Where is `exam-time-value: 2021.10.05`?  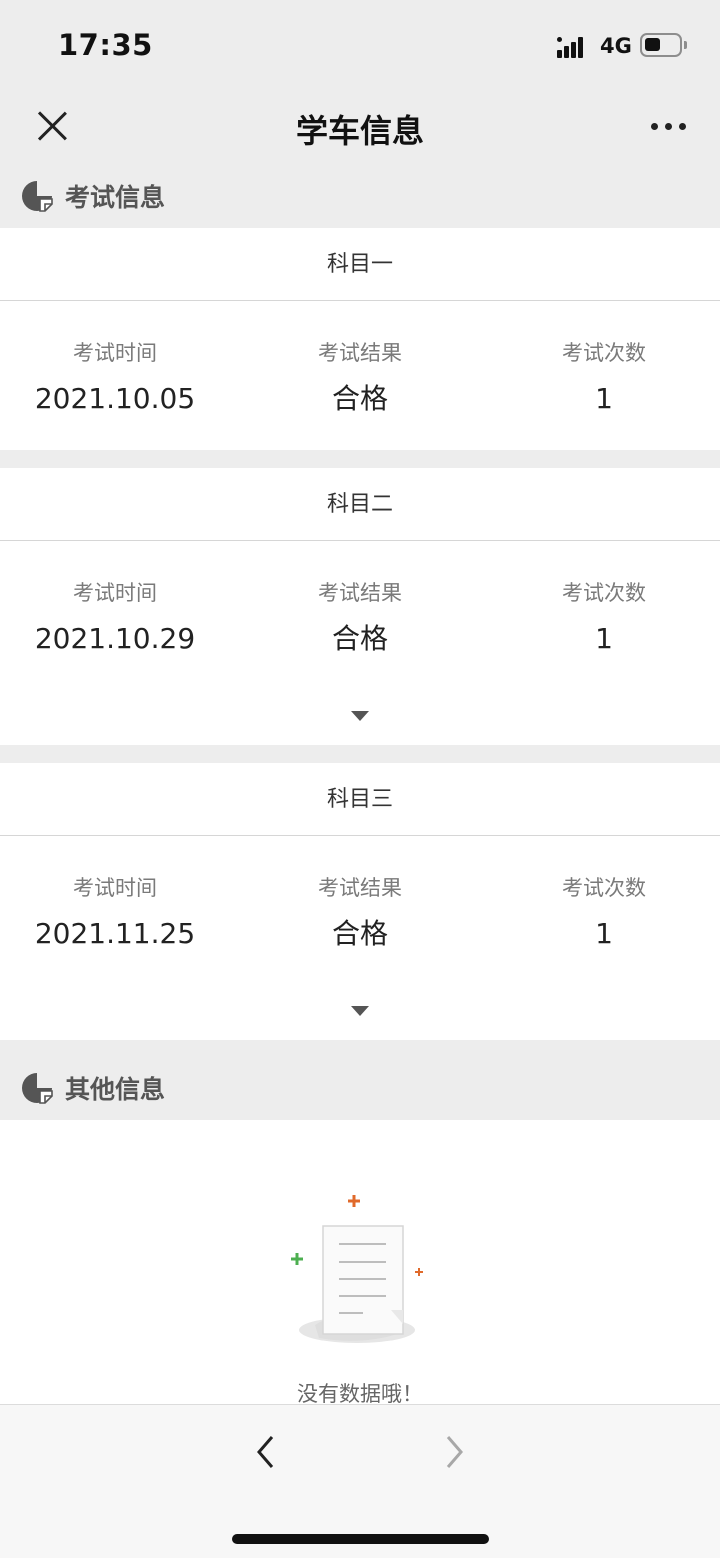
exam-time-value: 2021.10.05 is located at coordinates (115, 398).